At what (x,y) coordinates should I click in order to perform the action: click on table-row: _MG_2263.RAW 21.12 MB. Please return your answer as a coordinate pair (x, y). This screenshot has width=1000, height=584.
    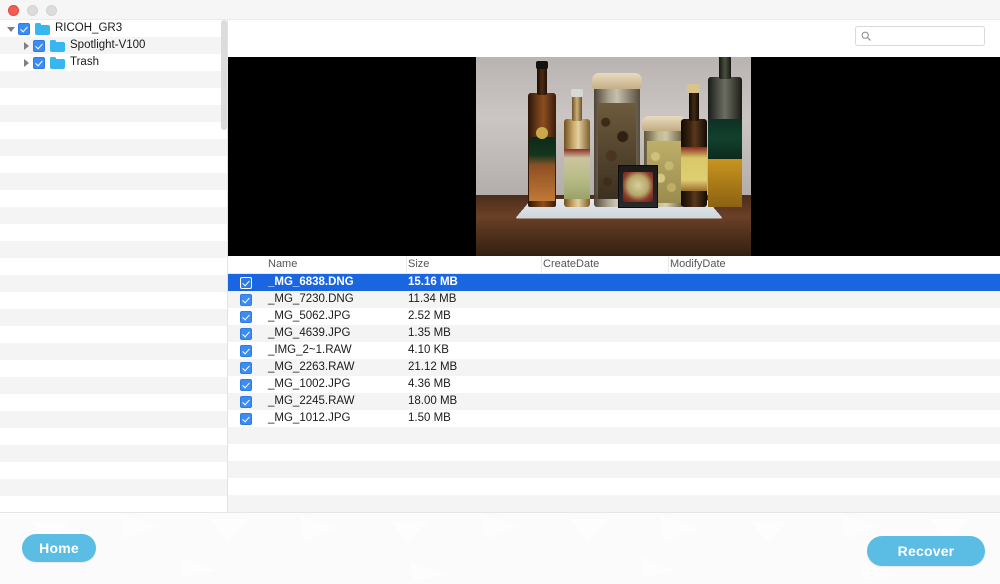
    Looking at the image, I should click on (614, 367).